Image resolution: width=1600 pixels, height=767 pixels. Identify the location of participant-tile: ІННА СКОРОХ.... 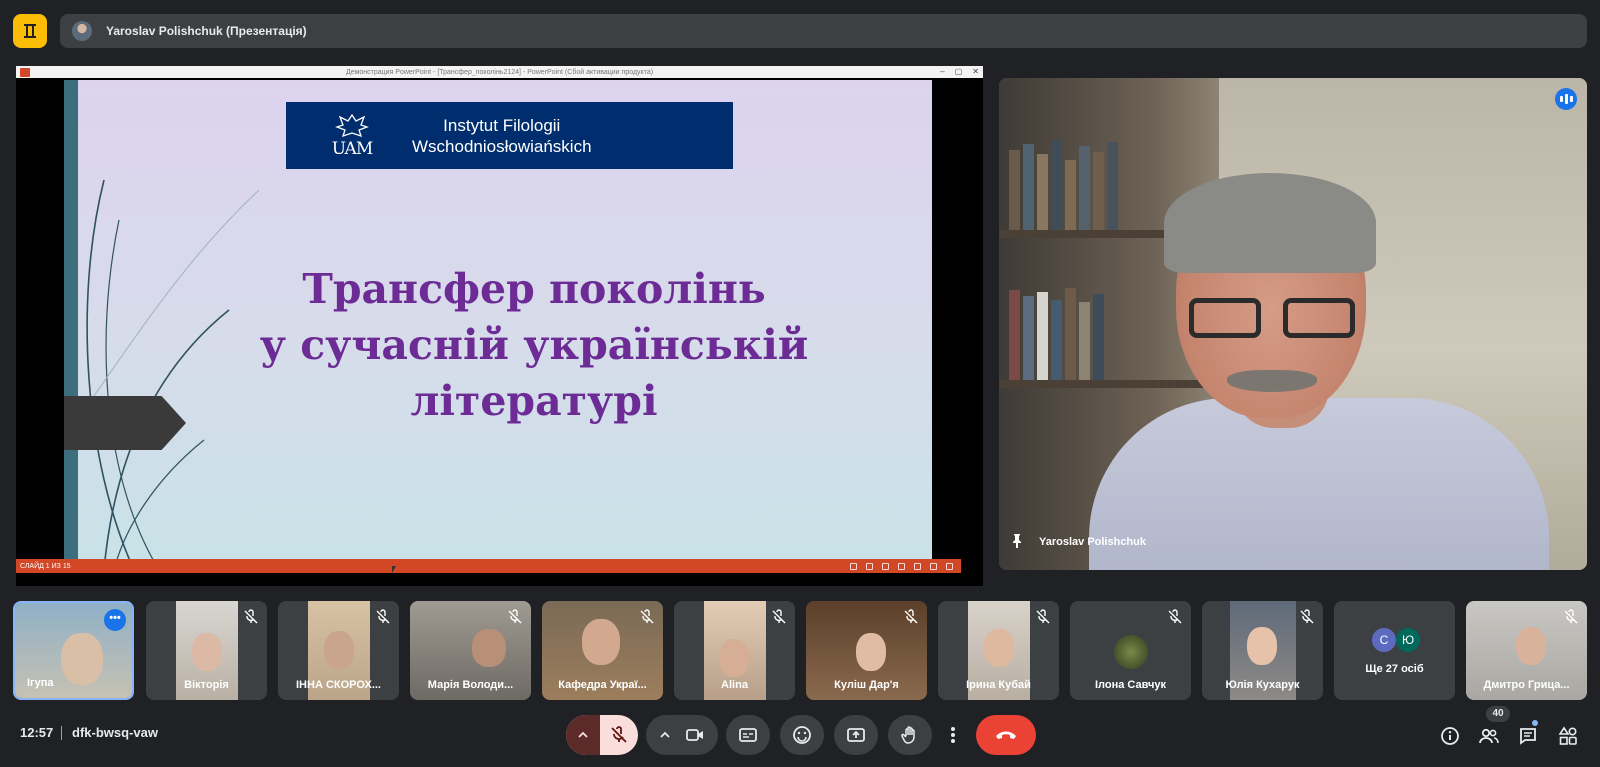
(338, 650).